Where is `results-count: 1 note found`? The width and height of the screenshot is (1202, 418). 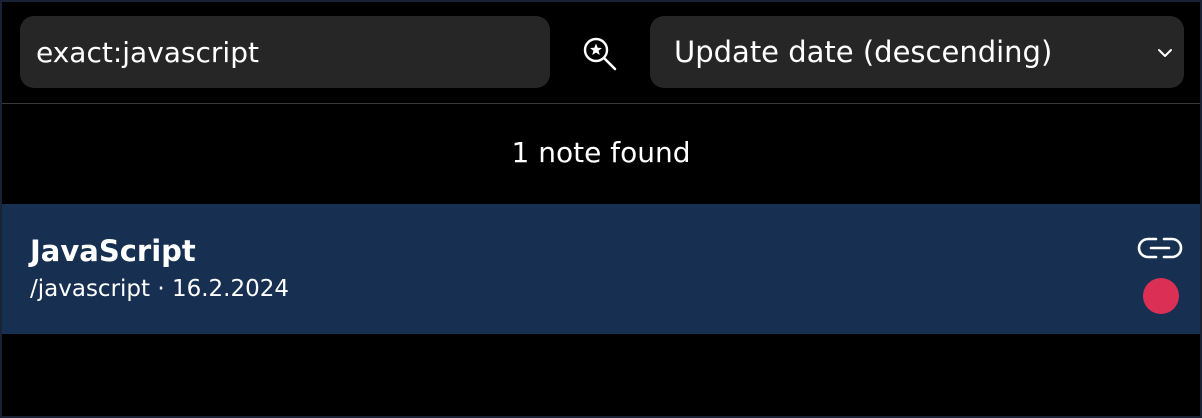
results-count: 1 note found is located at coordinates (601, 152).